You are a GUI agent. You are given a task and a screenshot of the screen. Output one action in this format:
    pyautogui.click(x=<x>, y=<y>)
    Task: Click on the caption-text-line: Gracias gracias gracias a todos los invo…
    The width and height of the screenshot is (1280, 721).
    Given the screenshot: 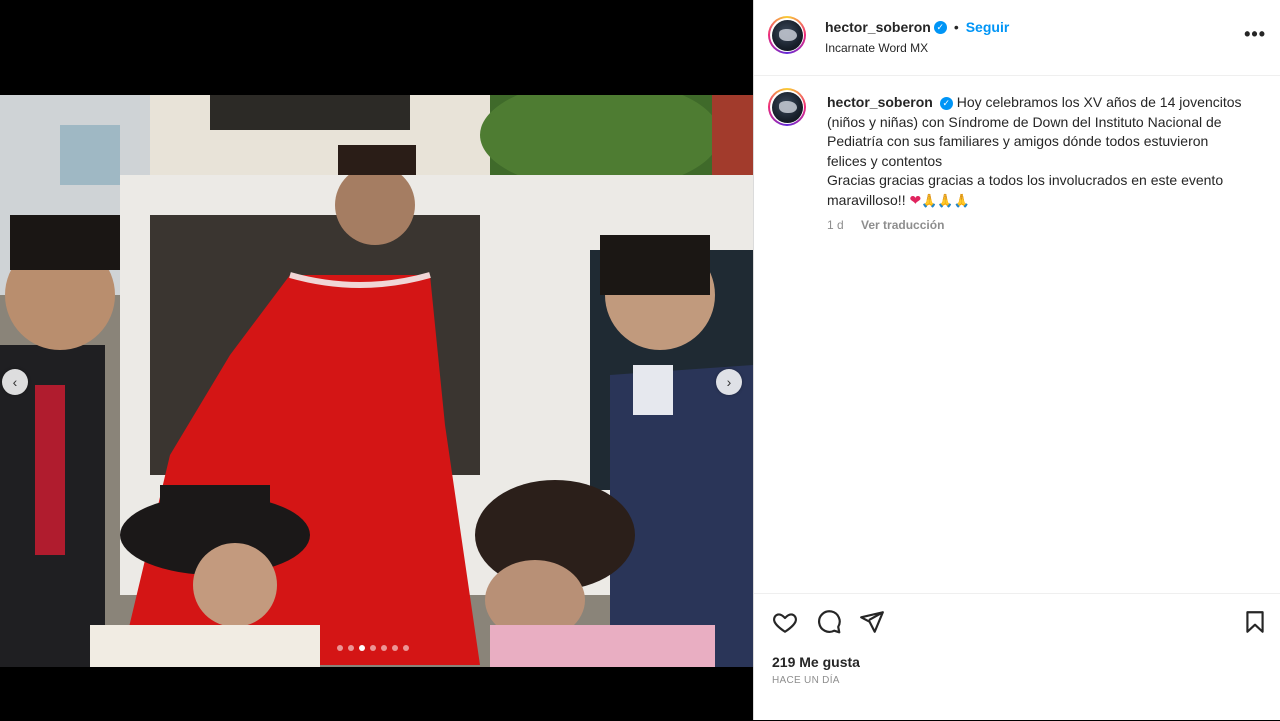 What is the action you would take?
    pyautogui.click(x=1025, y=180)
    